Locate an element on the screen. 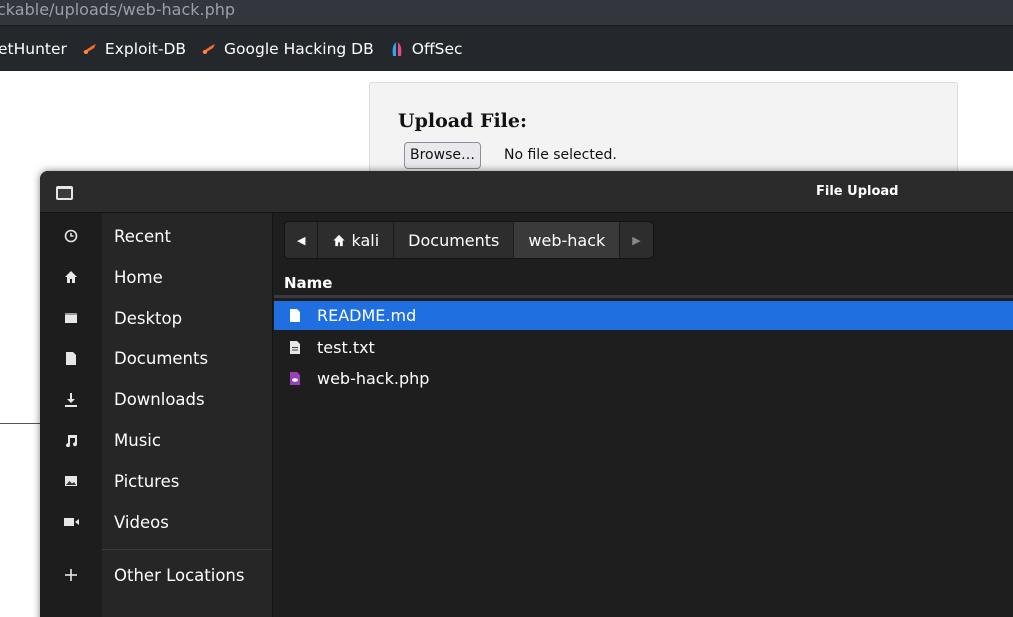  sidebar-item-other-locations: Other Locations is located at coordinates (156, 575).